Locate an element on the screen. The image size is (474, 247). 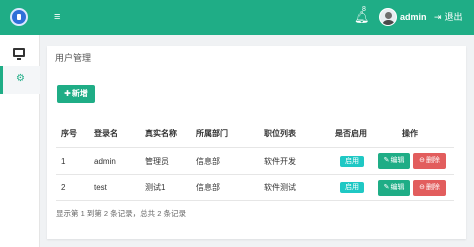
cell-id: 1 is located at coordinates (63, 161).